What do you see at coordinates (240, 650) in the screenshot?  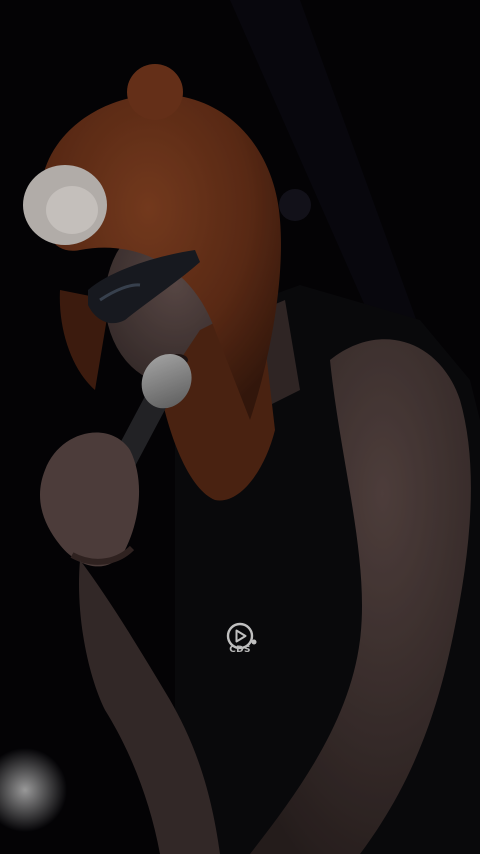 I see `watermark-text: CDS` at bounding box center [240, 650].